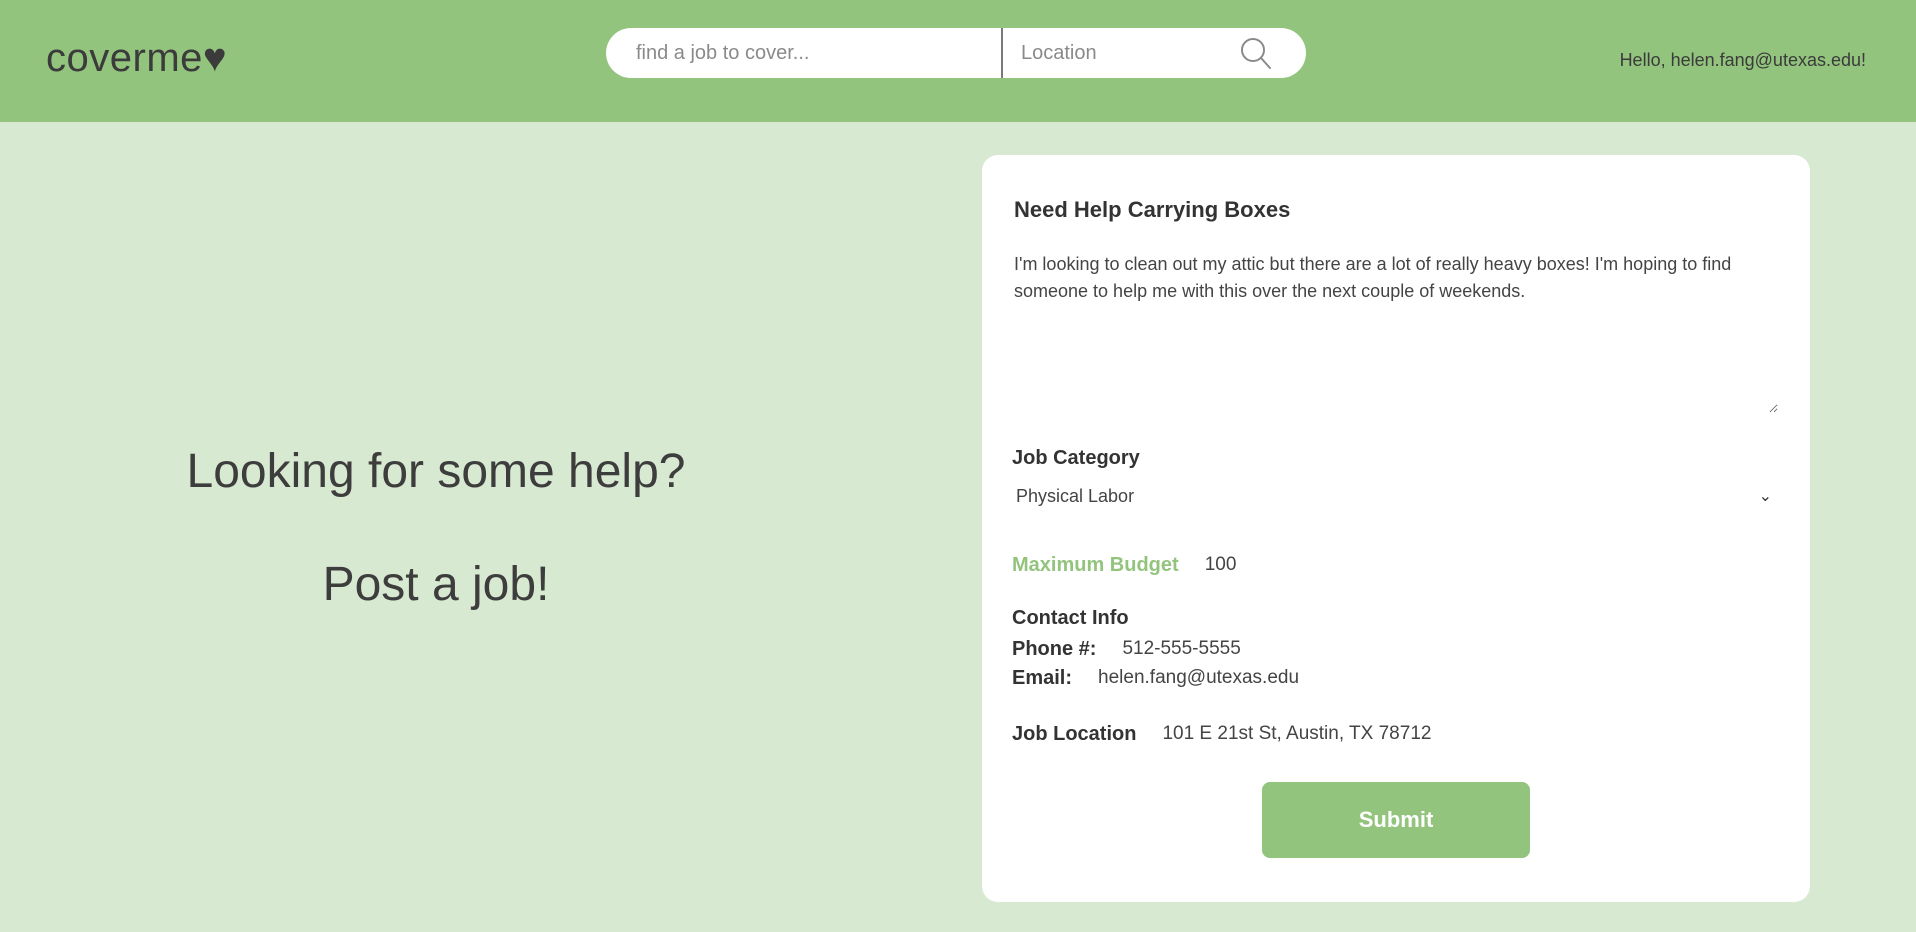 Image resolution: width=1916 pixels, height=932 pixels. I want to click on submit-button: Submit, so click(1396, 820).